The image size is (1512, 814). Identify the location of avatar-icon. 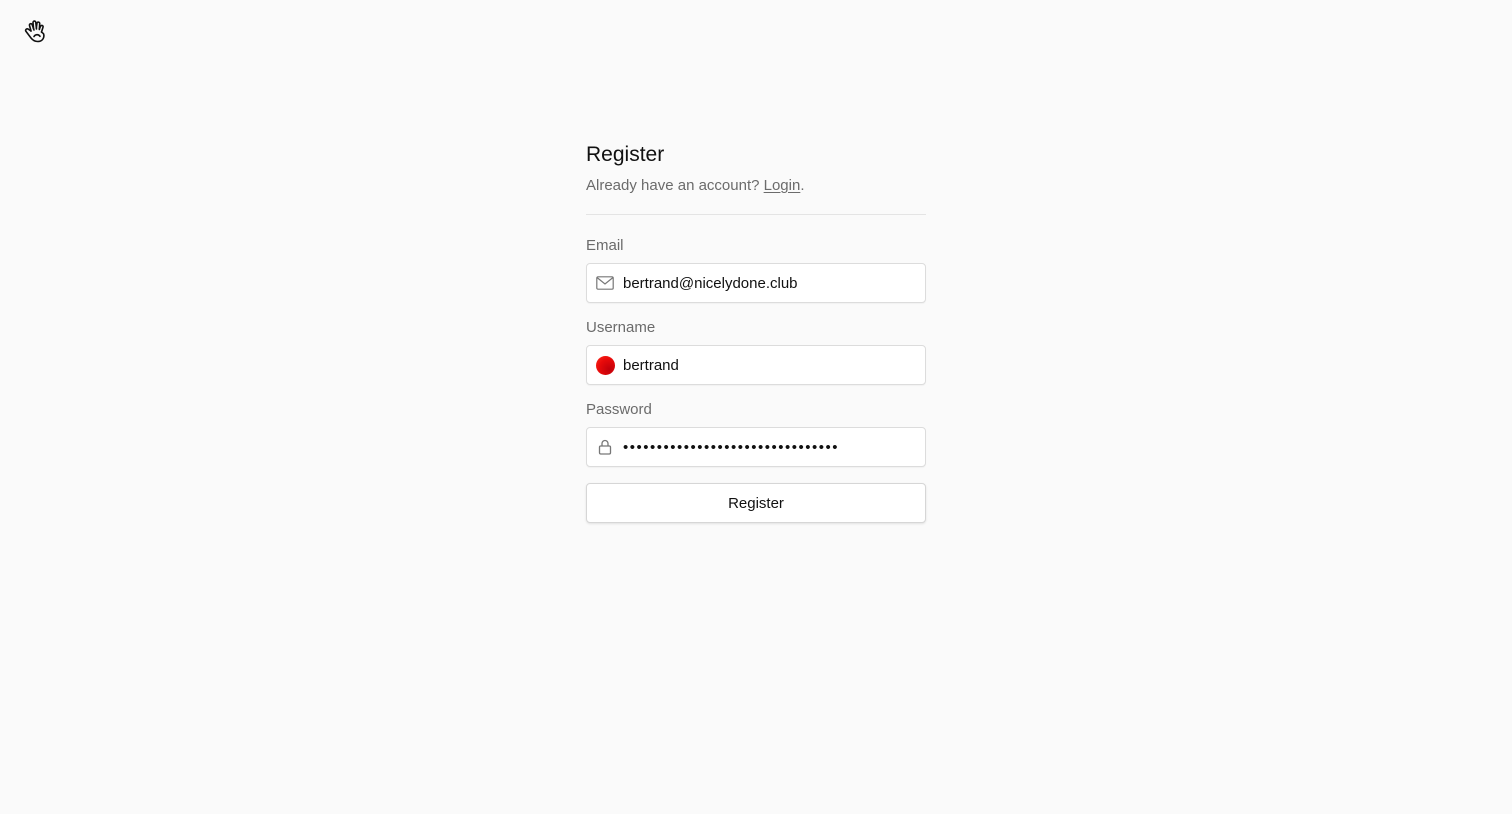
(605, 365).